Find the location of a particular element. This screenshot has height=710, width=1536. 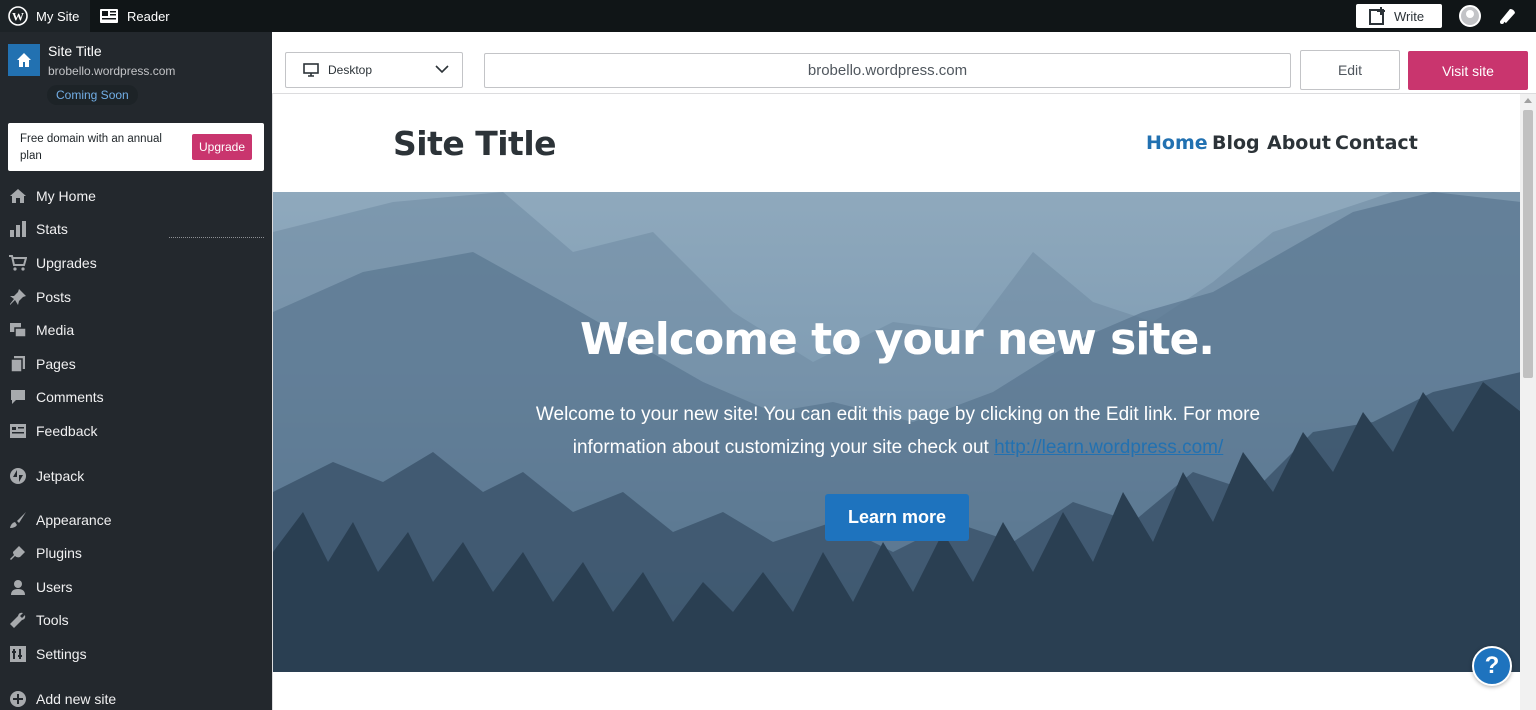

preview-scrollbar is located at coordinates (1528, 402).